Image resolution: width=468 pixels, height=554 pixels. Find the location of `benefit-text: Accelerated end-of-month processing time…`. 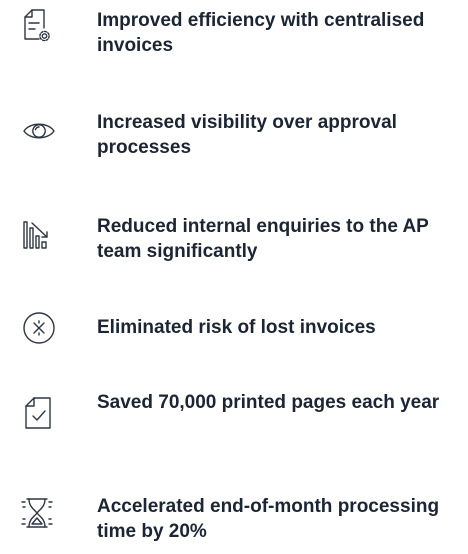

benefit-text: Accelerated end-of-month processing time… is located at coordinates (268, 519).